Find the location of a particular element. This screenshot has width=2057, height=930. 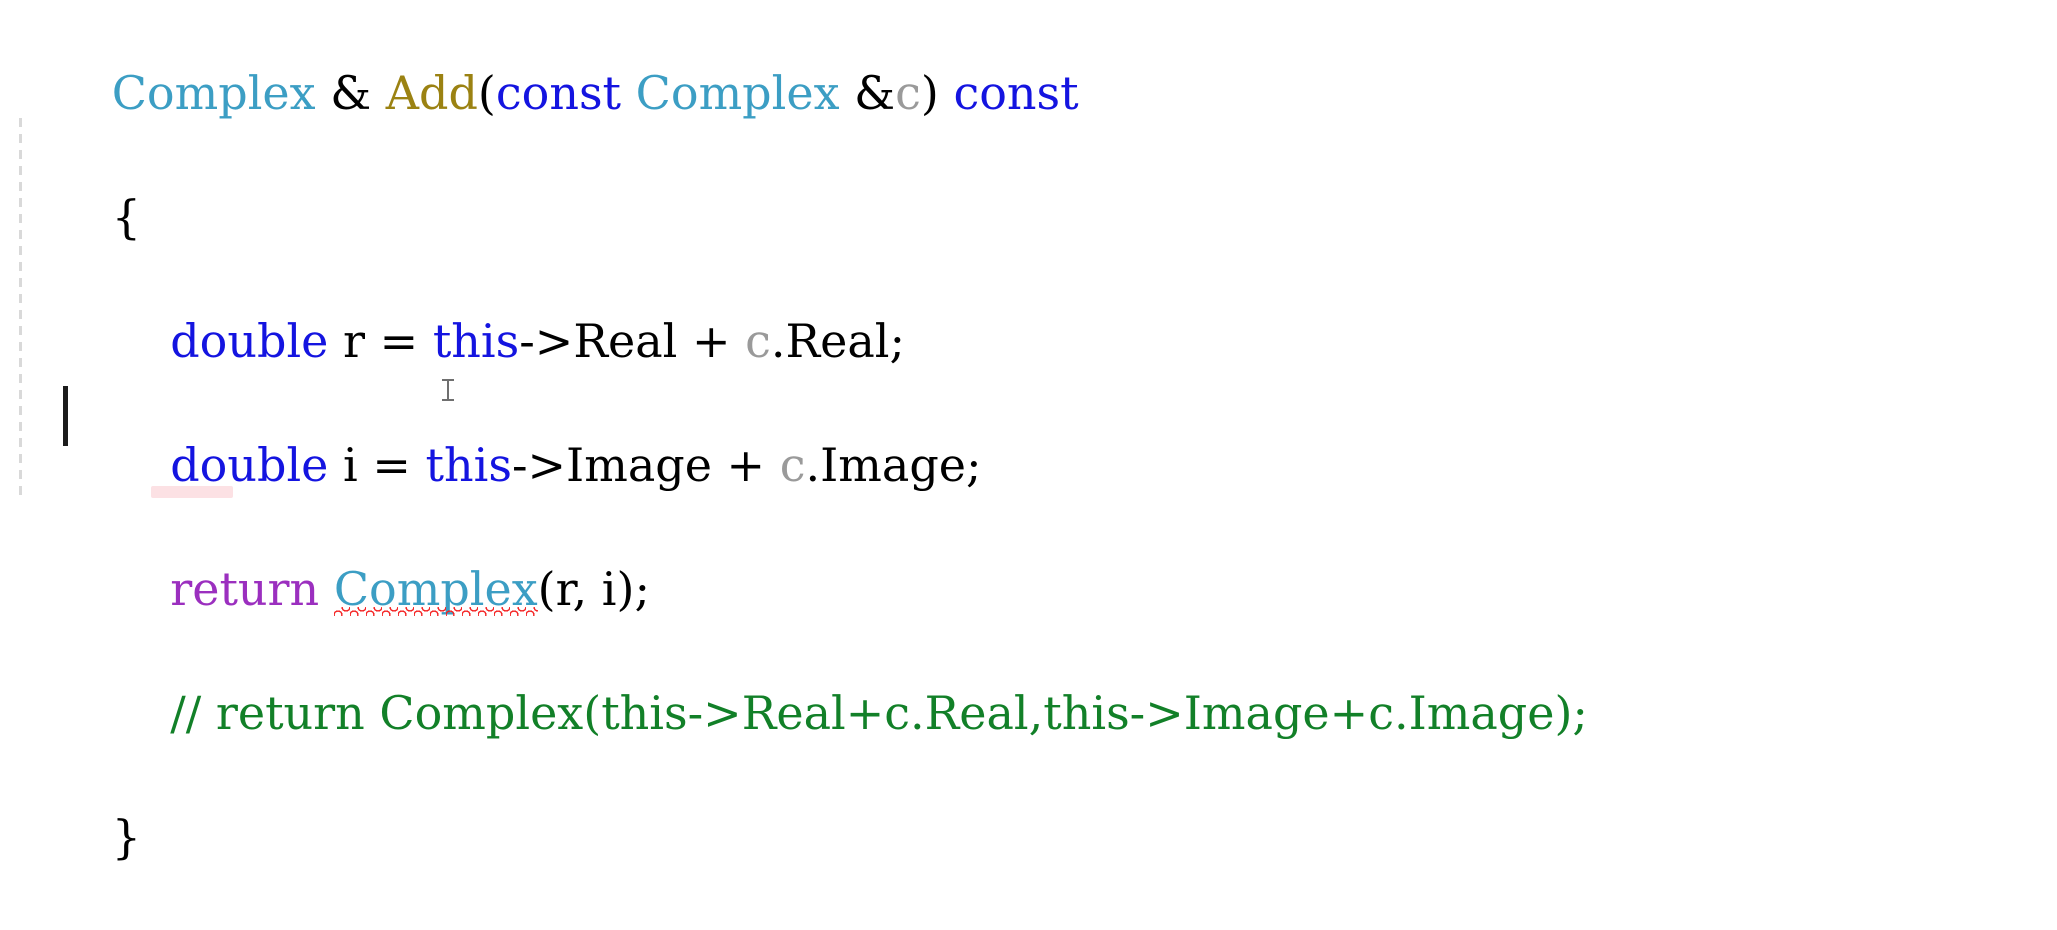

token-keyword-const: const is located at coordinates (558, 93).